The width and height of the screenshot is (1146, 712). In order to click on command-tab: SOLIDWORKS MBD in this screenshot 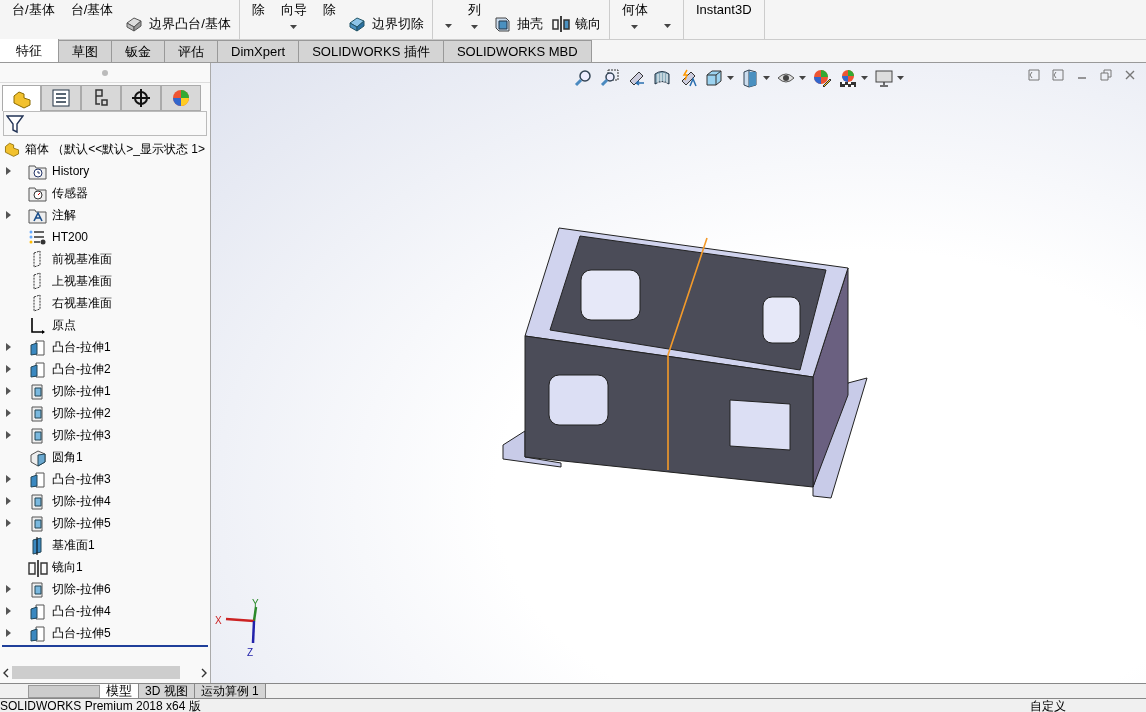, I will do `click(517, 51)`.